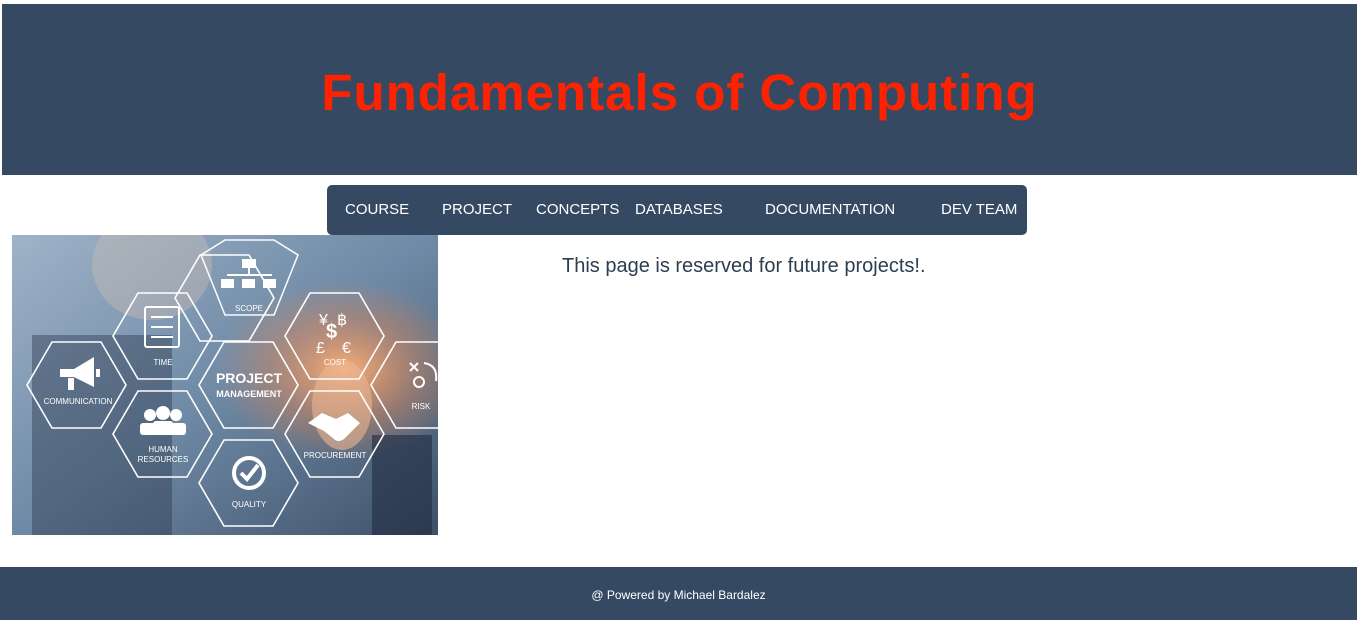 The height and width of the screenshot is (620, 1357). I want to click on footer-credit: @ Powered by Michael Bardalez, so click(678, 595).